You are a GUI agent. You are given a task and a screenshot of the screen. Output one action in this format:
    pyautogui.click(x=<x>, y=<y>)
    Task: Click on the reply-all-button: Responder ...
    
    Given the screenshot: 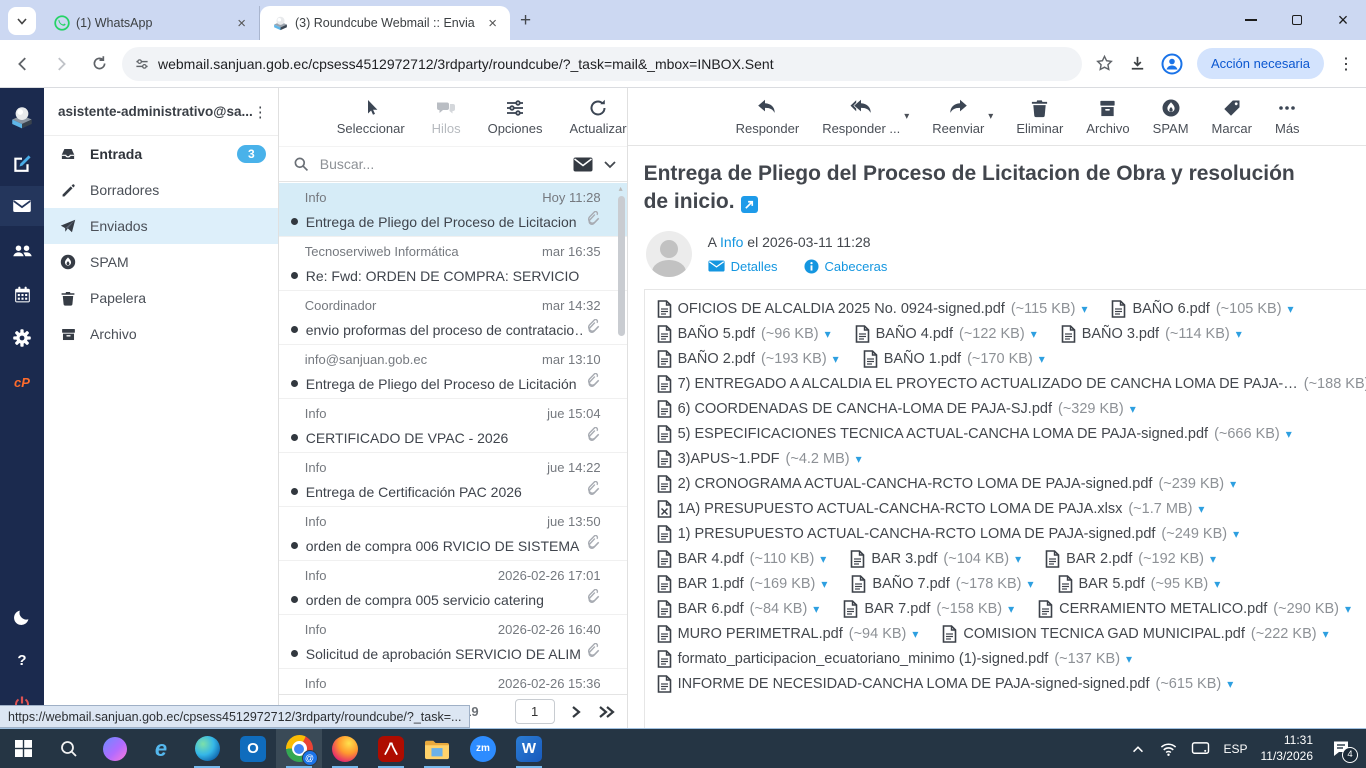 What is the action you would take?
    pyautogui.click(x=861, y=117)
    